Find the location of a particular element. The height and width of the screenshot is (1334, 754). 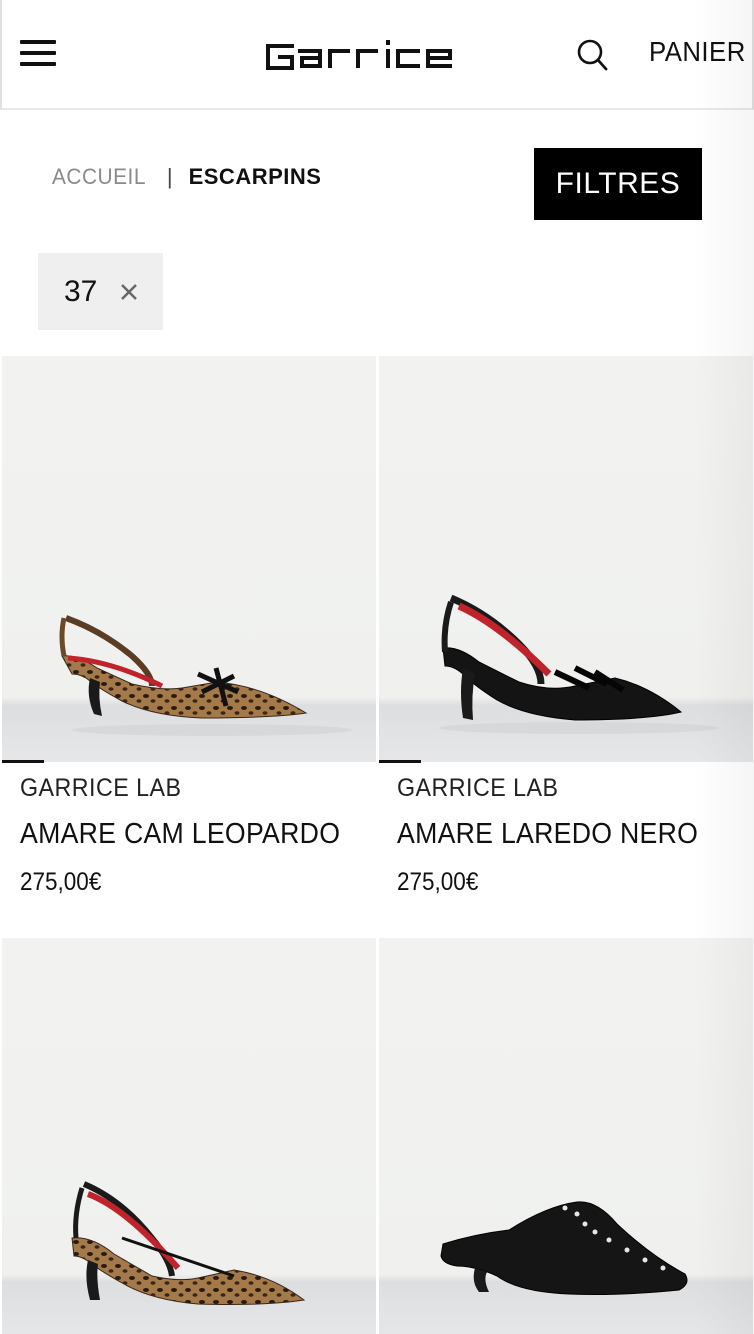

leopard-slingback-black-trim-shoe-image is located at coordinates (188, 1243).